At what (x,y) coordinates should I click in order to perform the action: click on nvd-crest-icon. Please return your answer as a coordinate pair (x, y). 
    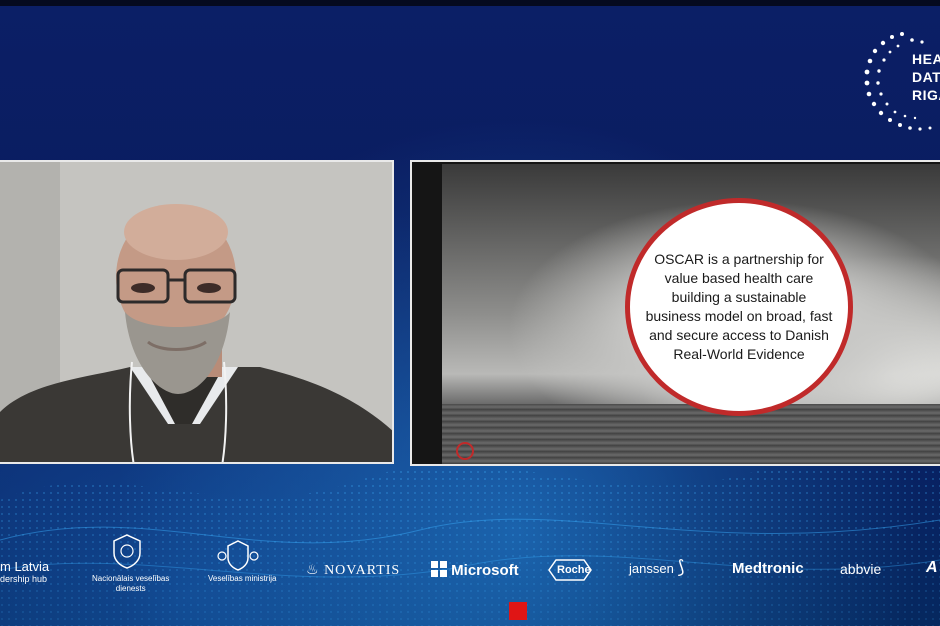
    Looking at the image, I should click on (127, 551).